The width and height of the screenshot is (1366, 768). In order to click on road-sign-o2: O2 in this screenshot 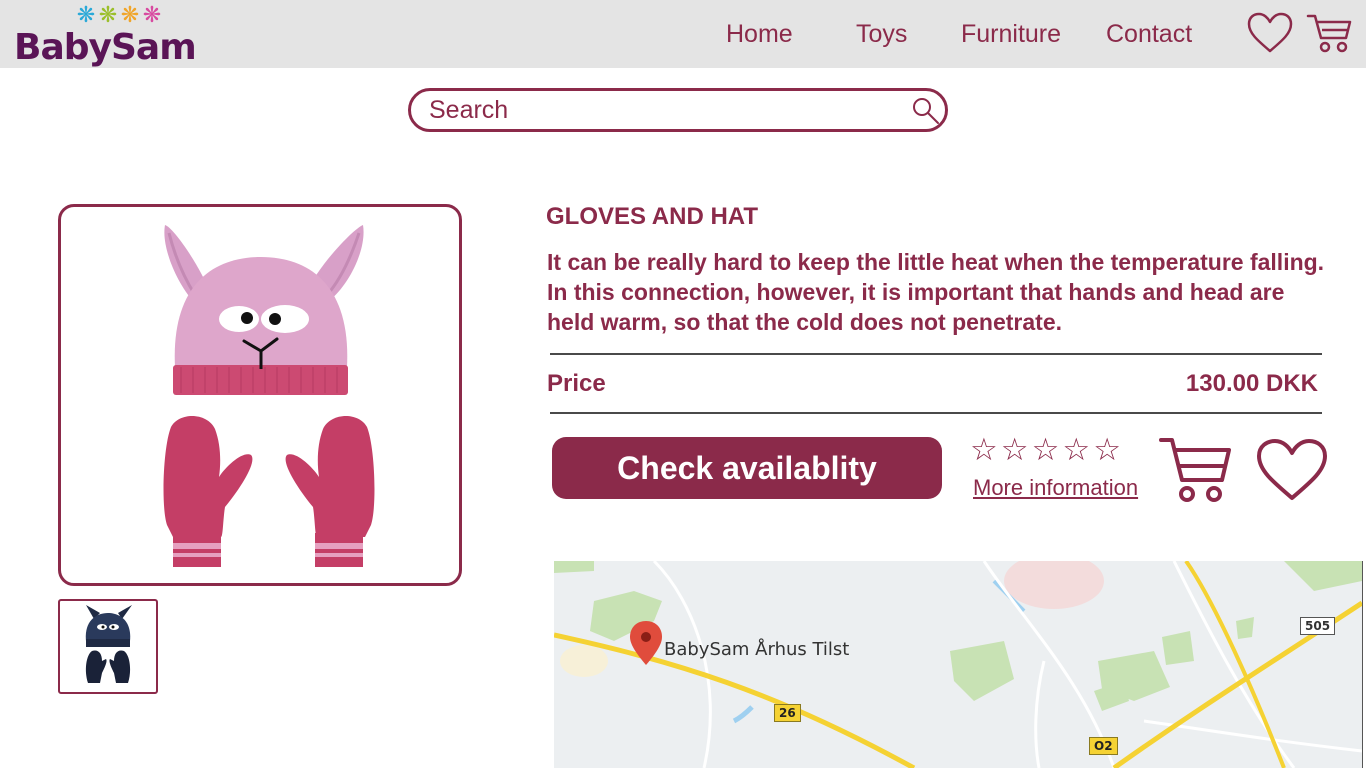, I will do `click(1103, 746)`.